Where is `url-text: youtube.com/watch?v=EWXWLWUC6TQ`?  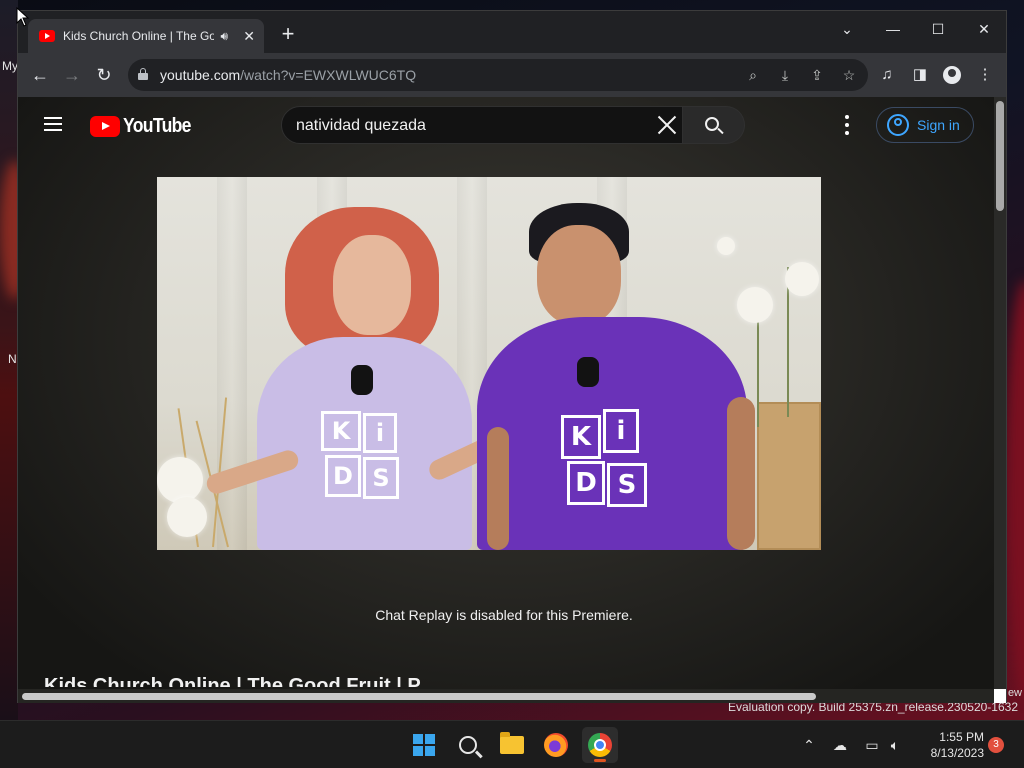 url-text: youtube.com/watch?v=EWXWLWUC6TQ is located at coordinates (288, 75).